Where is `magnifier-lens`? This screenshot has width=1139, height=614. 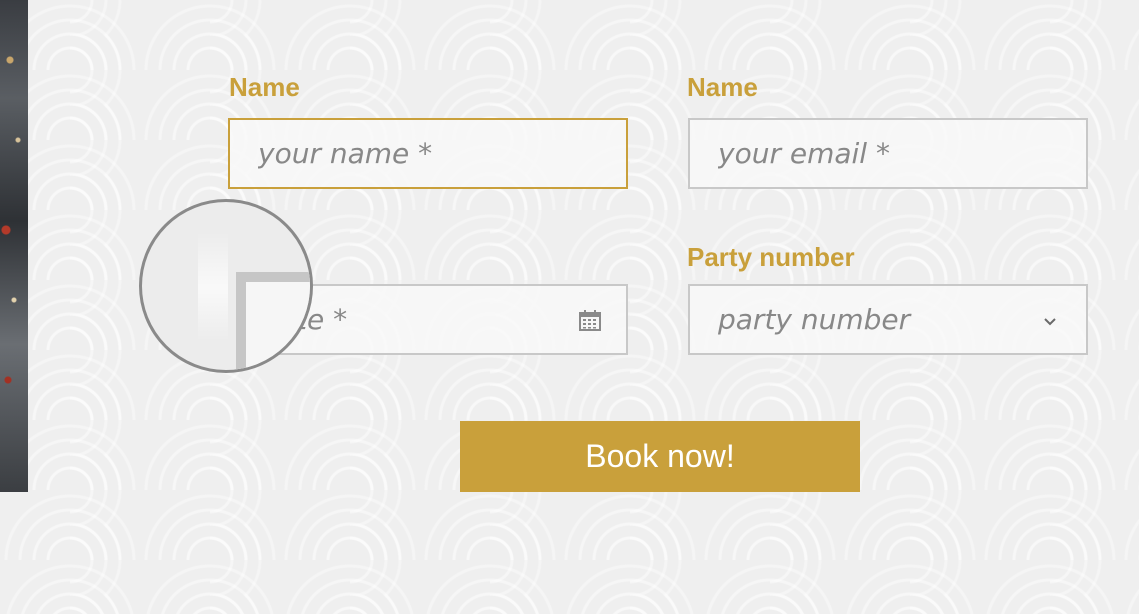
magnifier-lens is located at coordinates (226, 286).